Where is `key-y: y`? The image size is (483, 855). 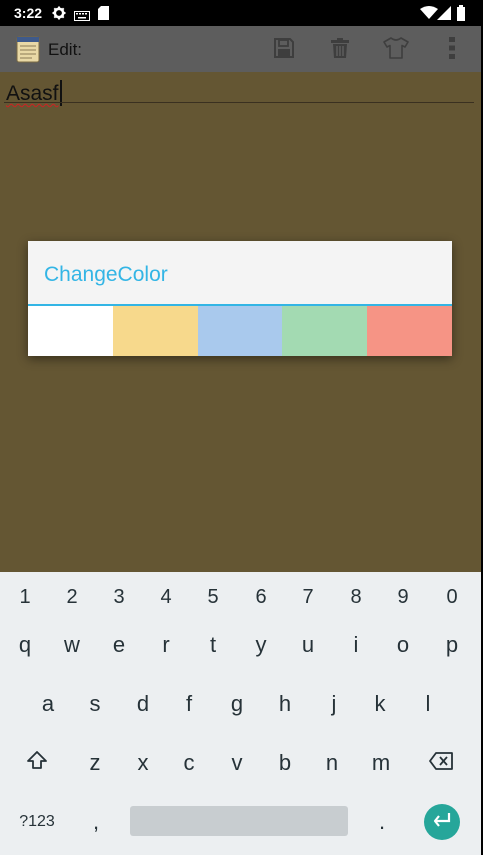
key-y: y is located at coordinates (261, 645).